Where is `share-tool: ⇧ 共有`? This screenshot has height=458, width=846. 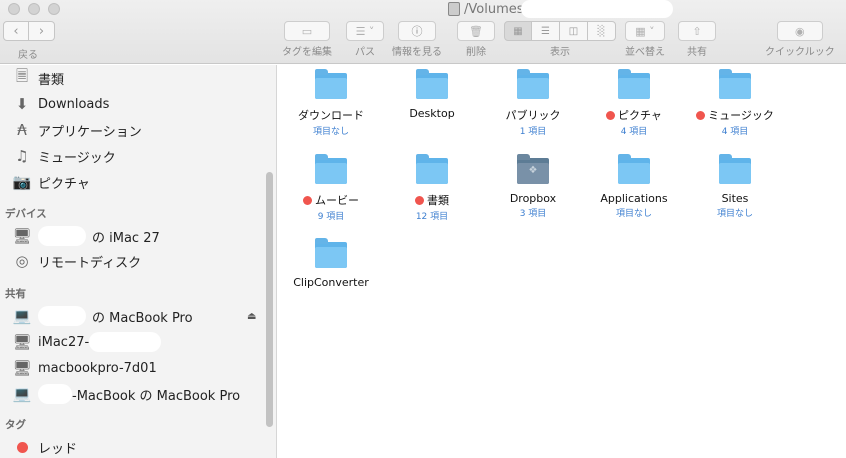 share-tool: ⇧ 共有 is located at coordinates (697, 39).